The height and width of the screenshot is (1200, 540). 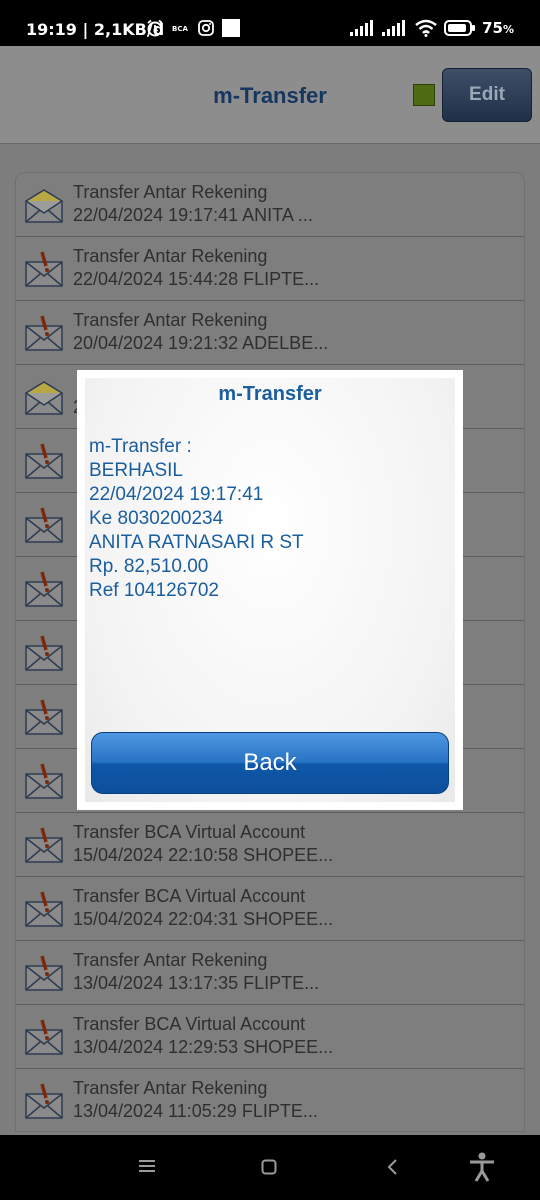 I want to click on home-icon, so click(x=269, y=1167).